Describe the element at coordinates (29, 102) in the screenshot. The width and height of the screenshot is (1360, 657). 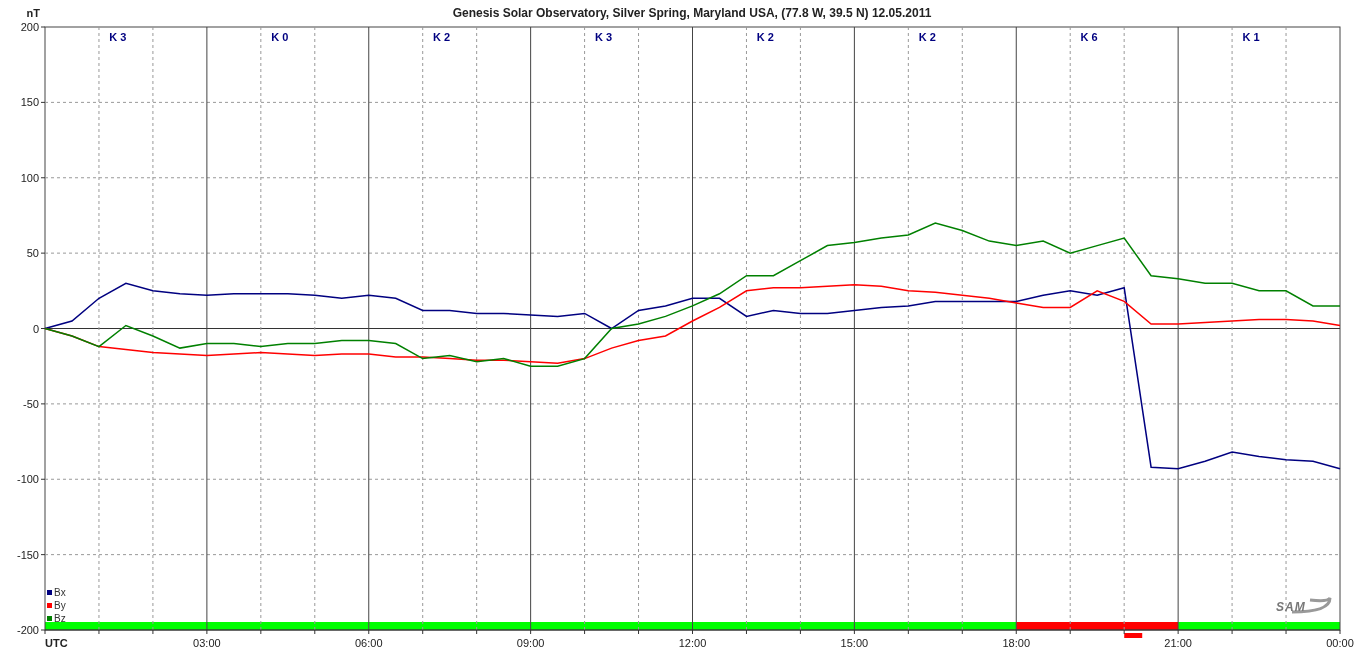
I see `y-tick-label: 150` at that location.